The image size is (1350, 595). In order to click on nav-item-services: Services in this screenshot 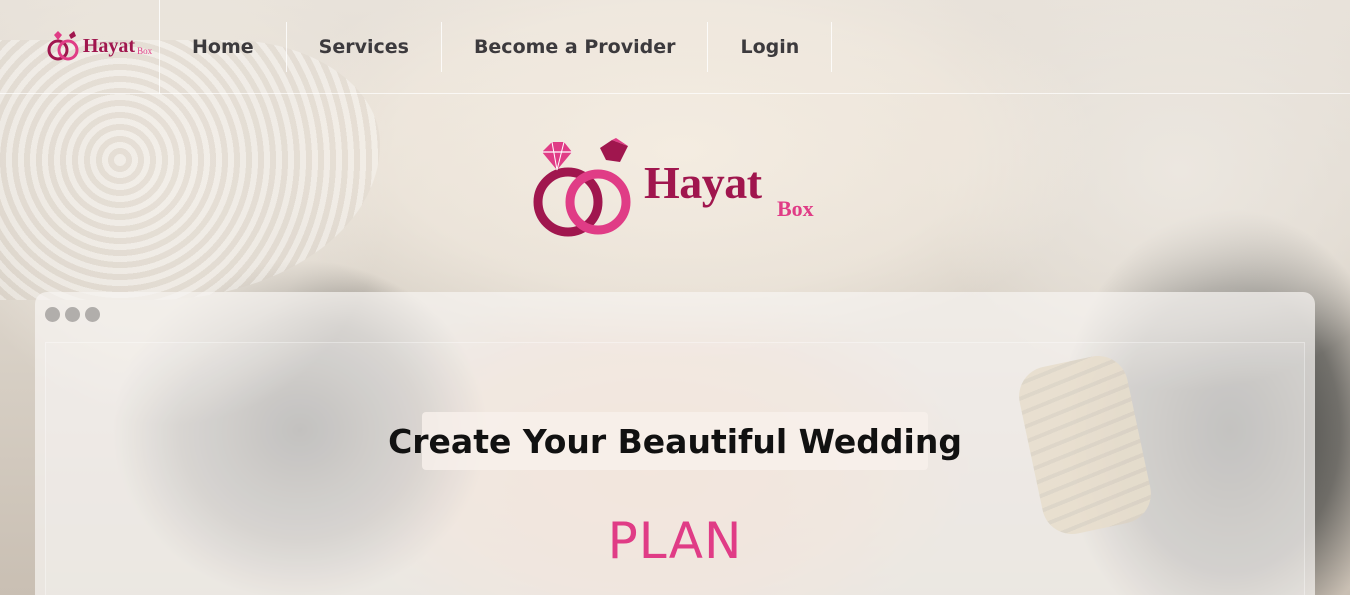, I will do `click(364, 46)`.